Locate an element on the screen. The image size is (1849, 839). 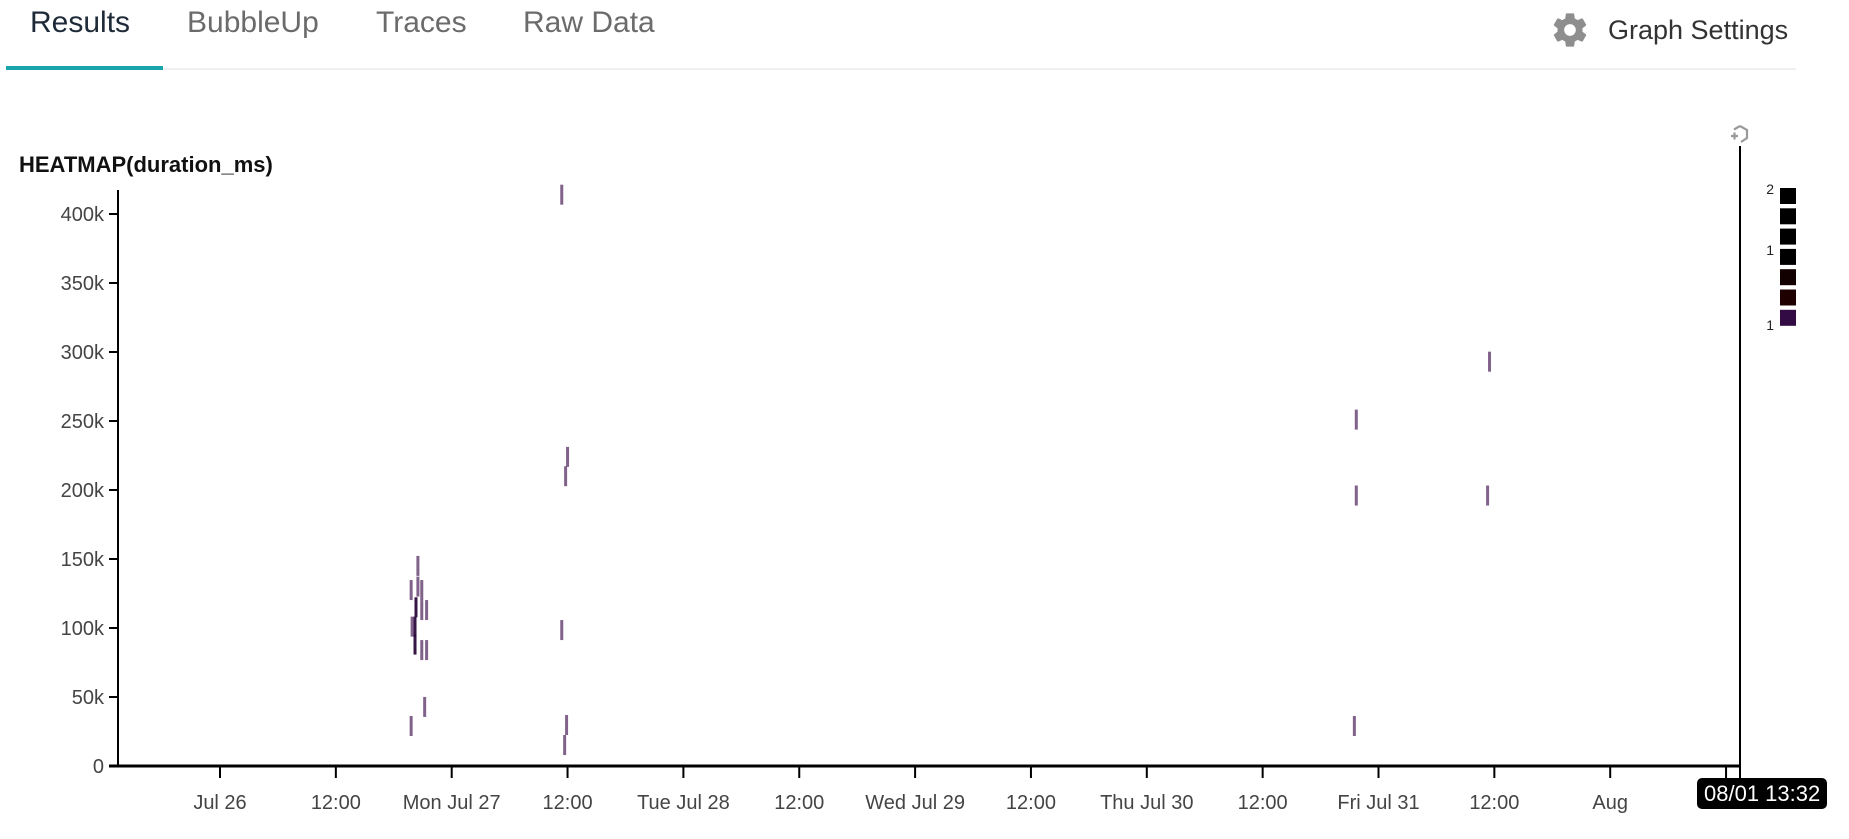
y-axis: 0 50k 100k 150k 200k 250k 300k 350k 400k is located at coordinates (90, 484).